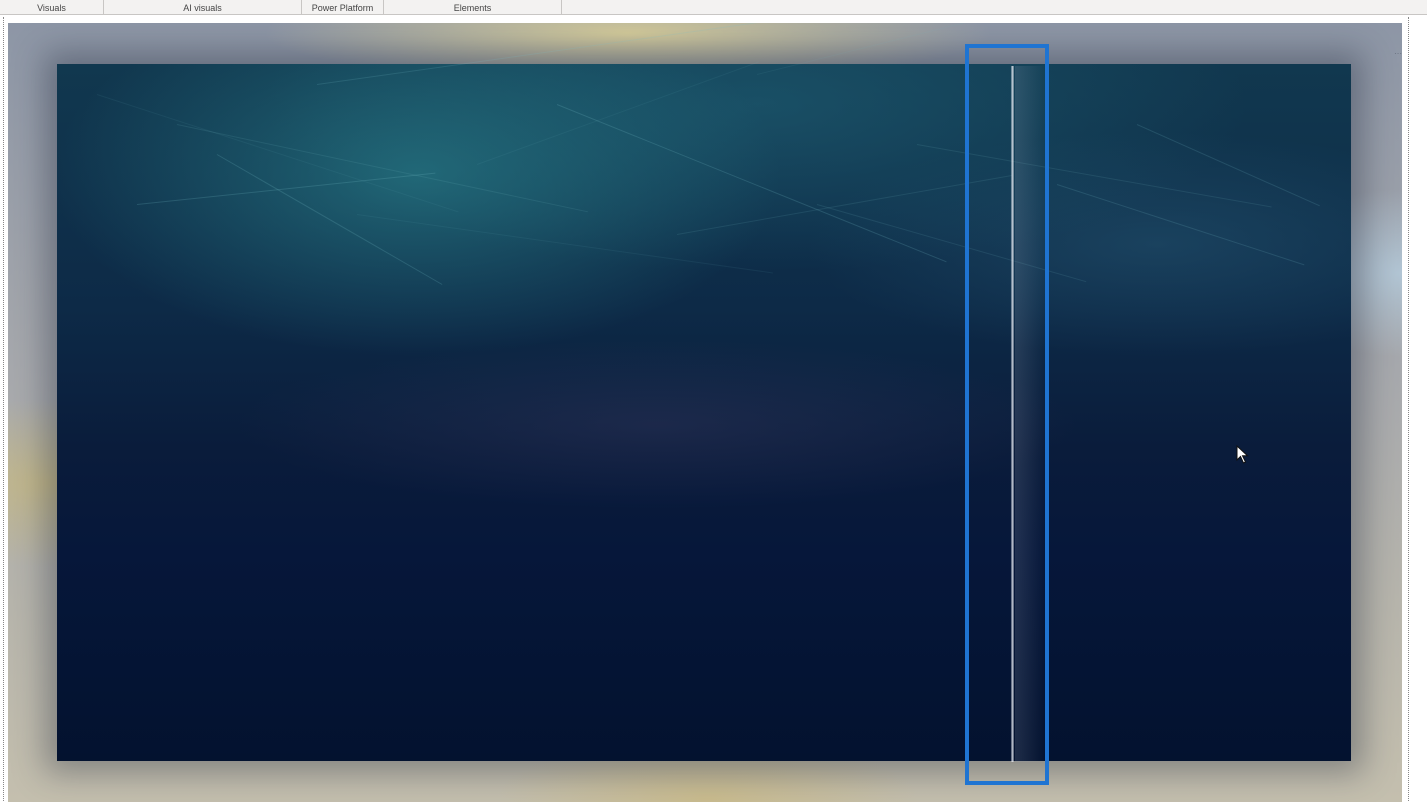  I want to click on ribbon-group-visuals: Visuals, so click(52, 7).